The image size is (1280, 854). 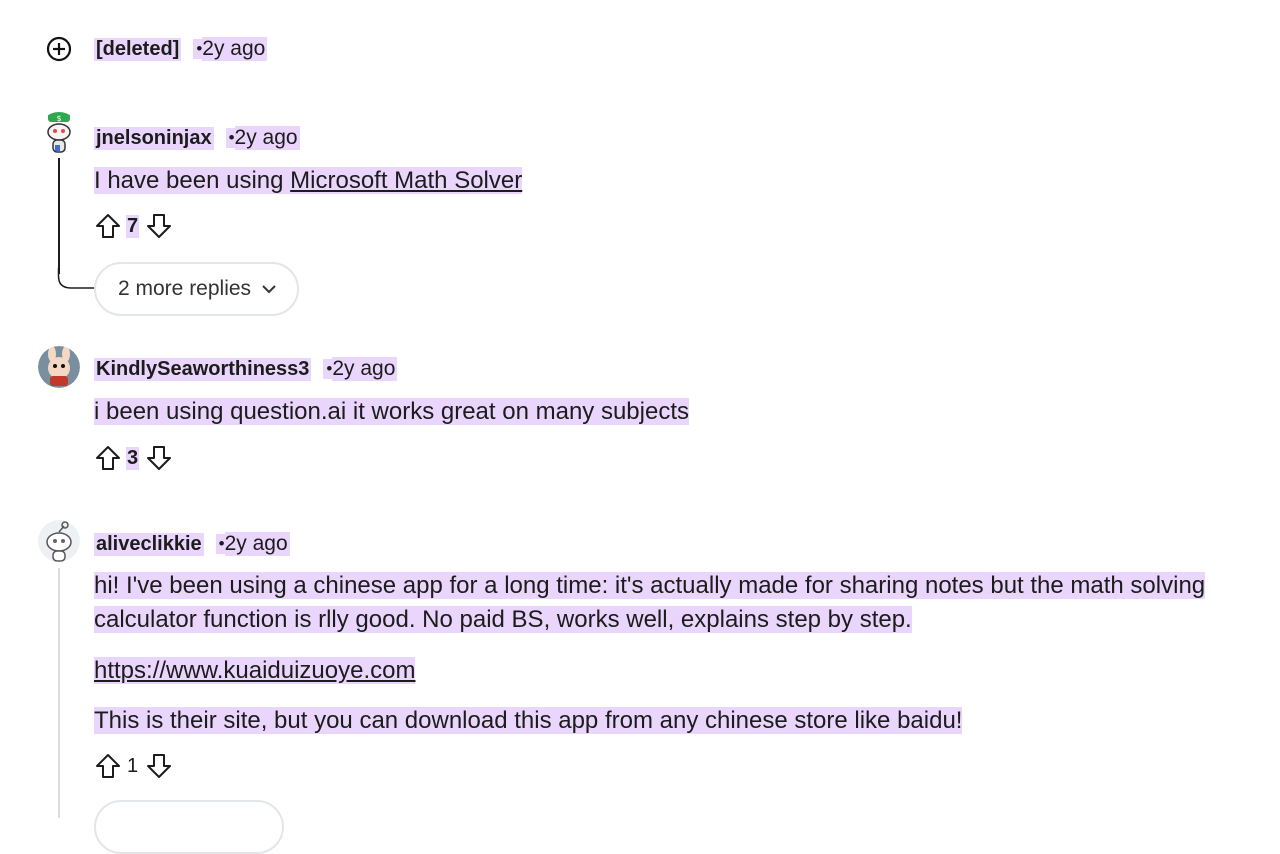 What do you see at coordinates (192, 180) in the screenshot?
I see `comment-text: I have been using` at bounding box center [192, 180].